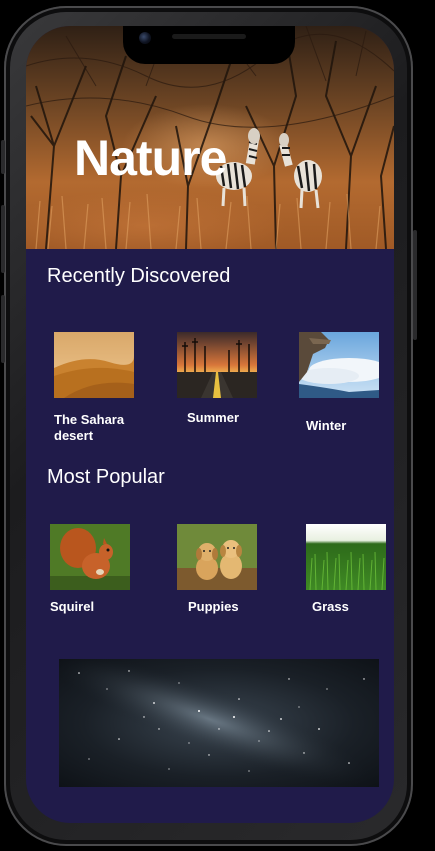 Image resolution: width=435 pixels, height=851 pixels. What do you see at coordinates (213, 417) in the screenshot?
I see `card-label: Summer` at bounding box center [213, 417].